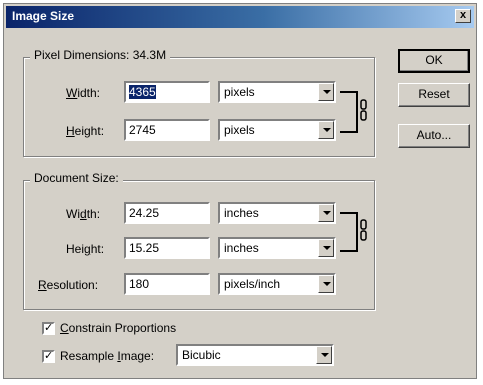  I want to click on pixel-height-label: Height:, so click(85, 131).